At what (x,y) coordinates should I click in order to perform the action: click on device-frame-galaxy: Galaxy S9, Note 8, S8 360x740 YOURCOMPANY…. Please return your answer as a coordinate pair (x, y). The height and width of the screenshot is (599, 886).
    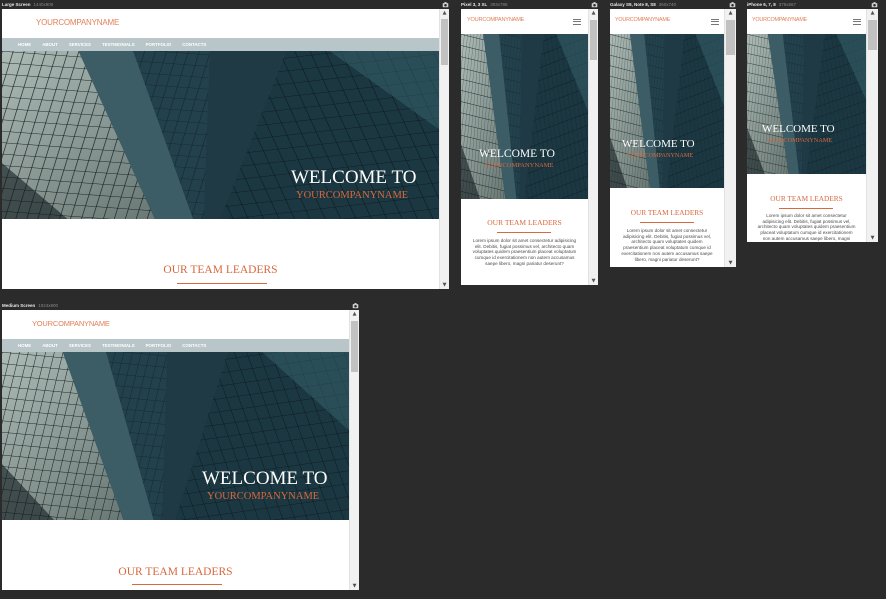
    Looking at the image, I should click on (673, 134).